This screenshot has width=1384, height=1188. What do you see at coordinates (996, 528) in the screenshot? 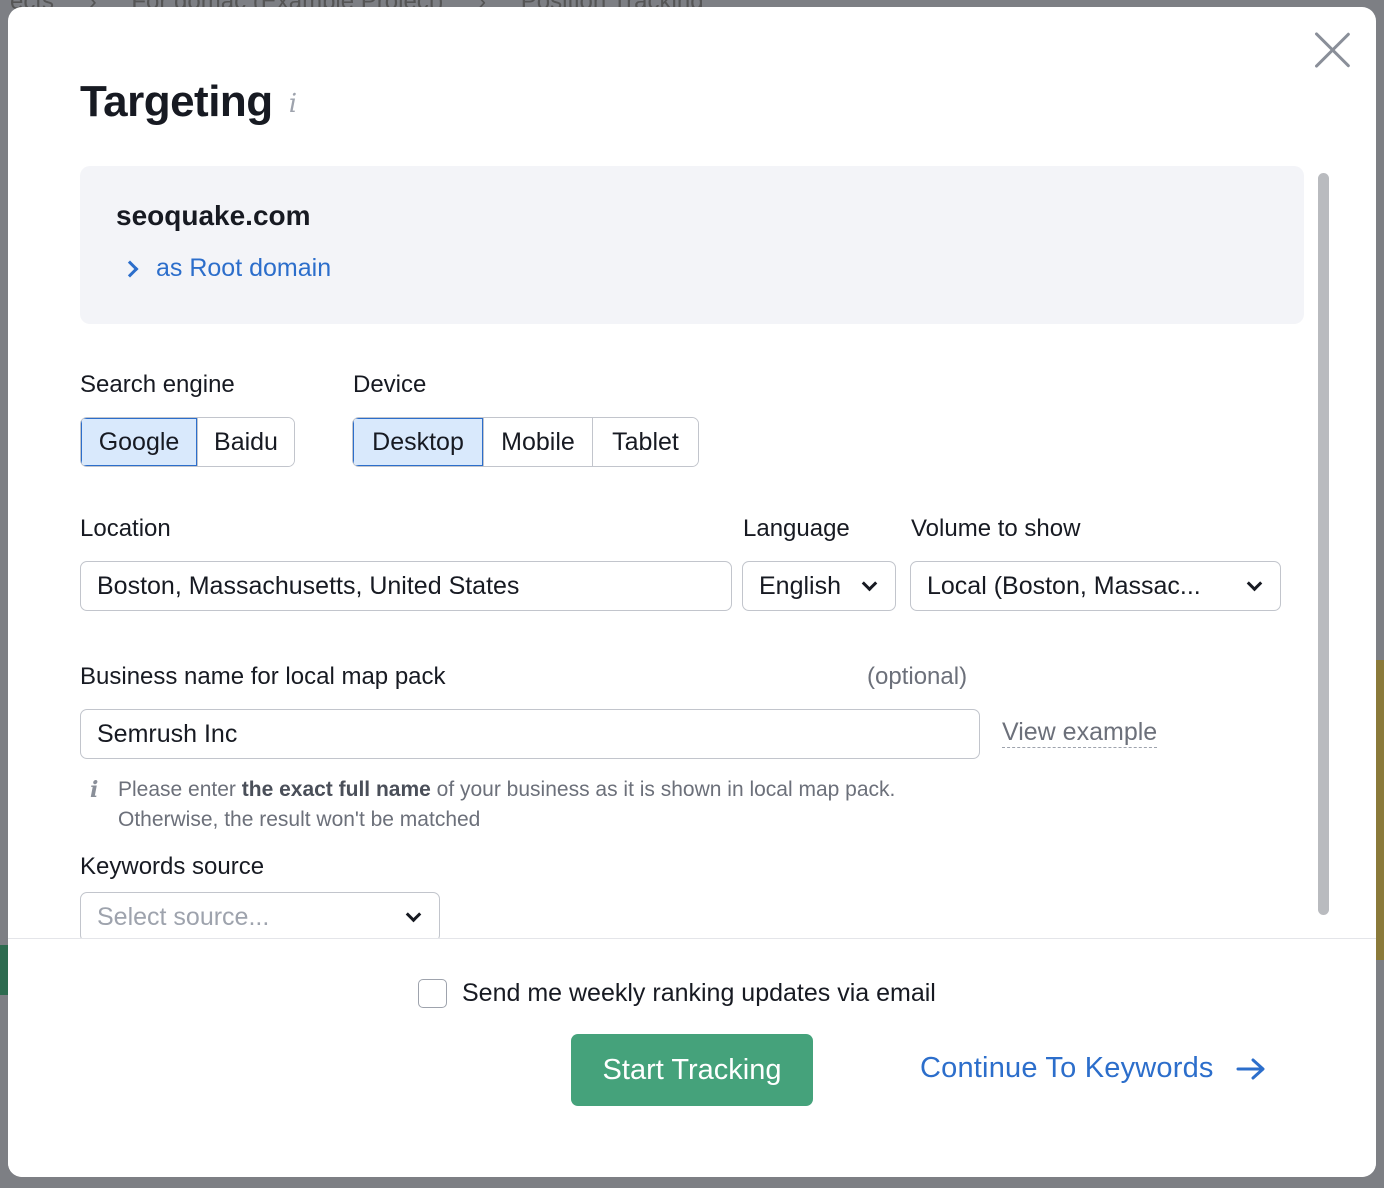
I see `volume-label: Volume to show` at bounding box center [996, 528].